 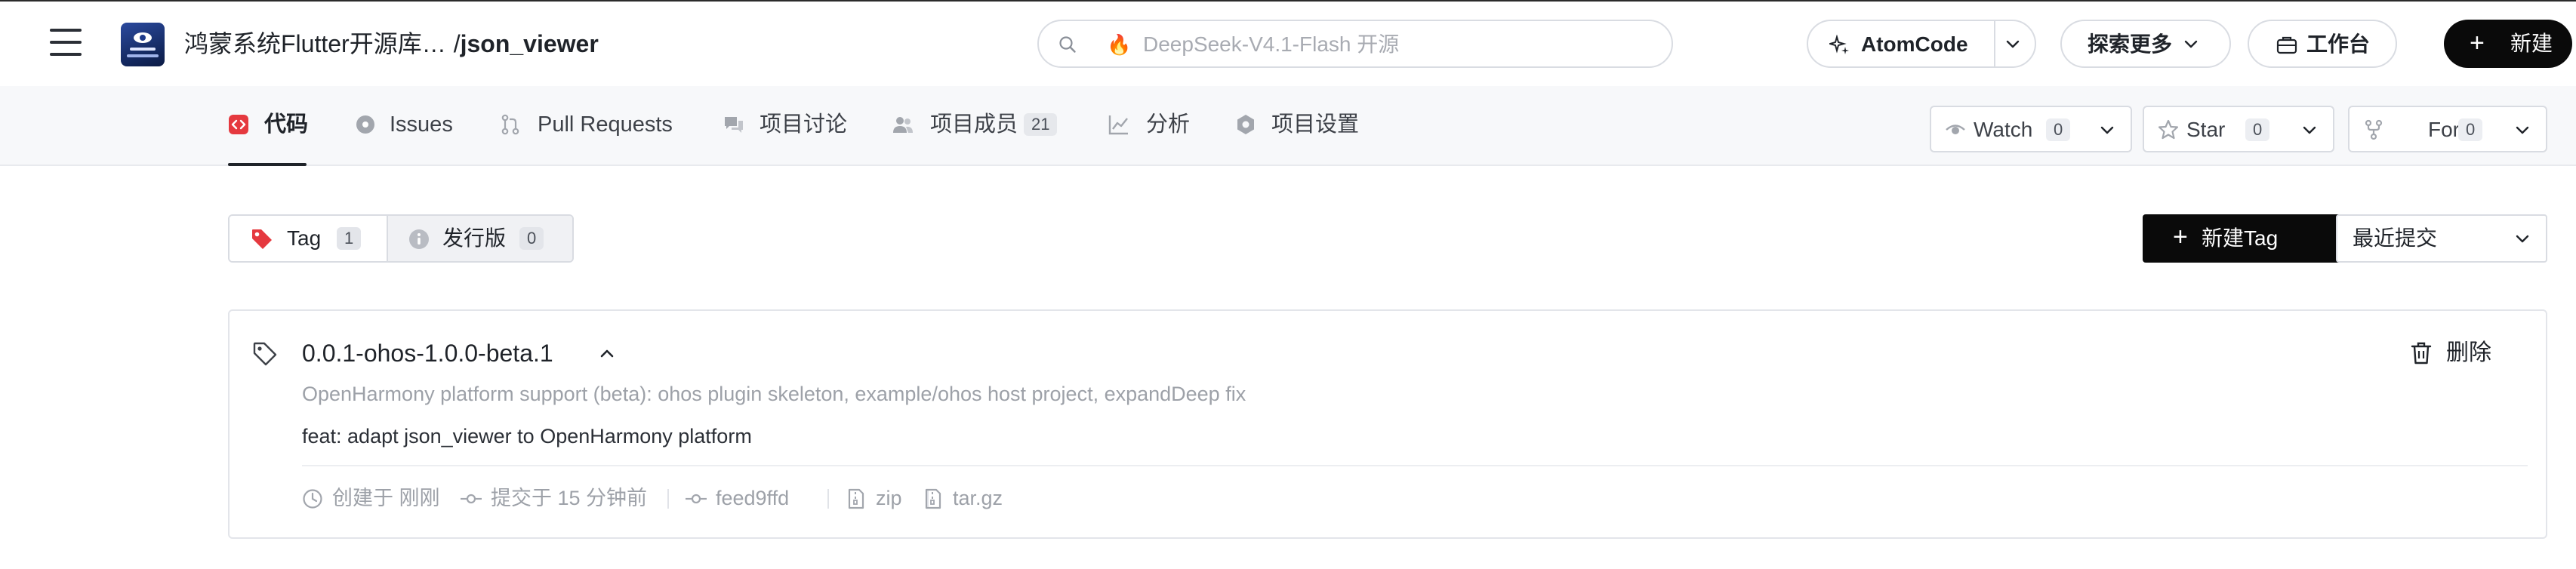 What do you see at coordinates (1955, 129) in the screenshot?
I see `eye-icon` at bounding box center [1955, 129].